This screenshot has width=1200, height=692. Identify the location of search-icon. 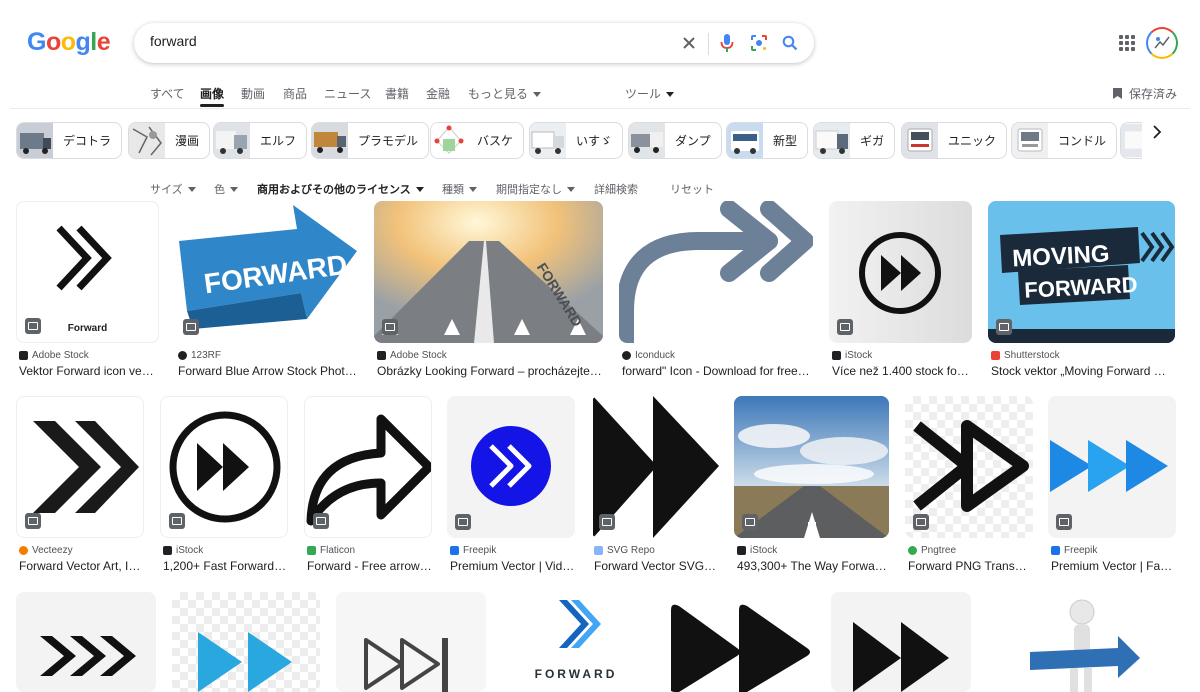
(790, 43).